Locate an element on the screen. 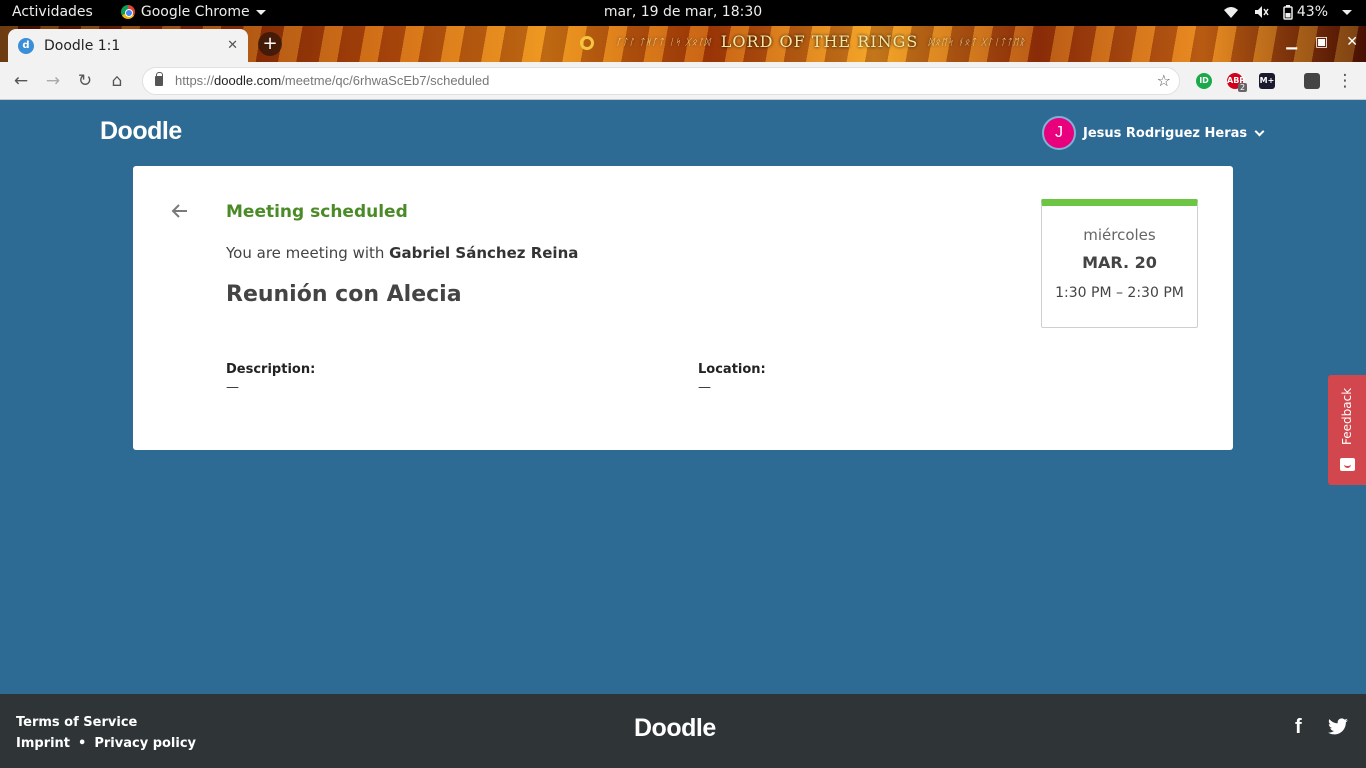 The image size is (1366, 768). app-menu: Google Chrome is located at coordinates (193, 12).